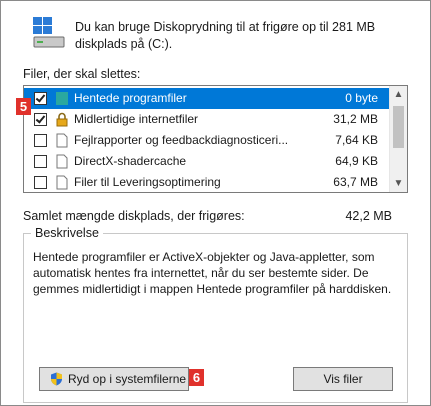 The width and height of the screenshot is (431, 406). What do you see at coordinates (368, 216) in the screenshot?
I see `total-space-value: 42,2 MB` at bounding box center [368, 216].